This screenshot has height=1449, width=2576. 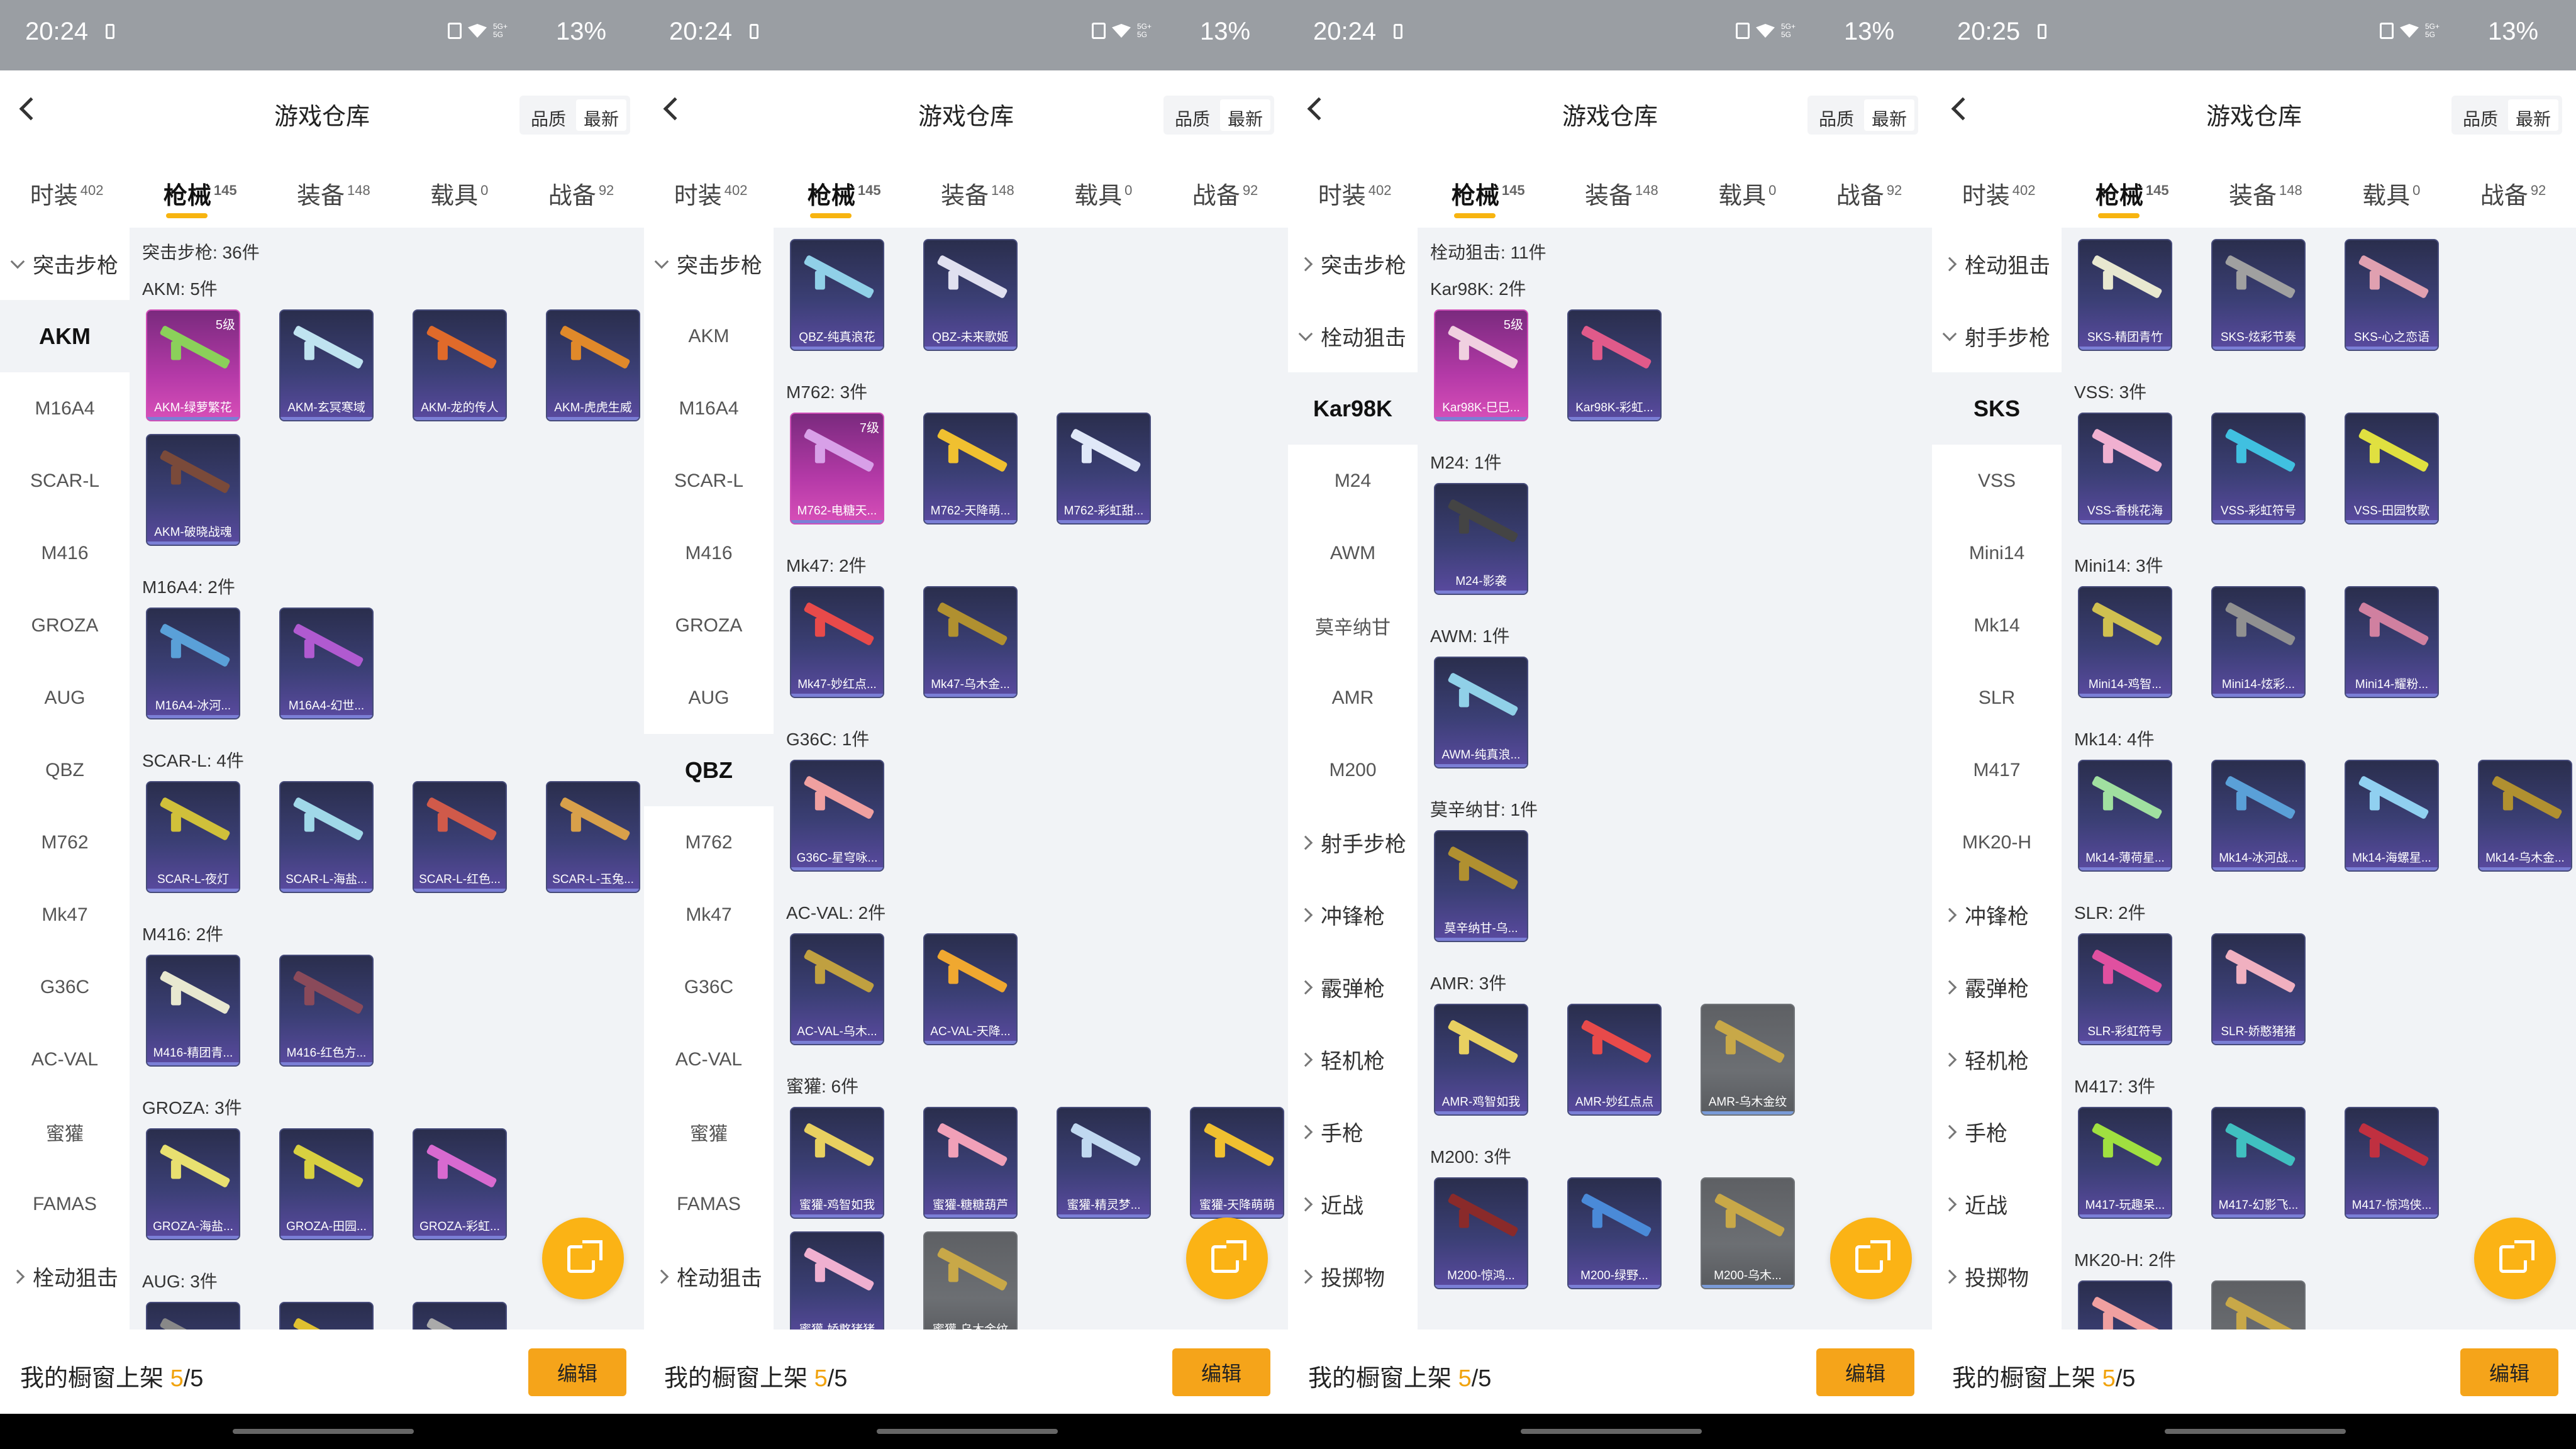 I want to click on sidebar-item: SKS, so click(x=1997, y=408).